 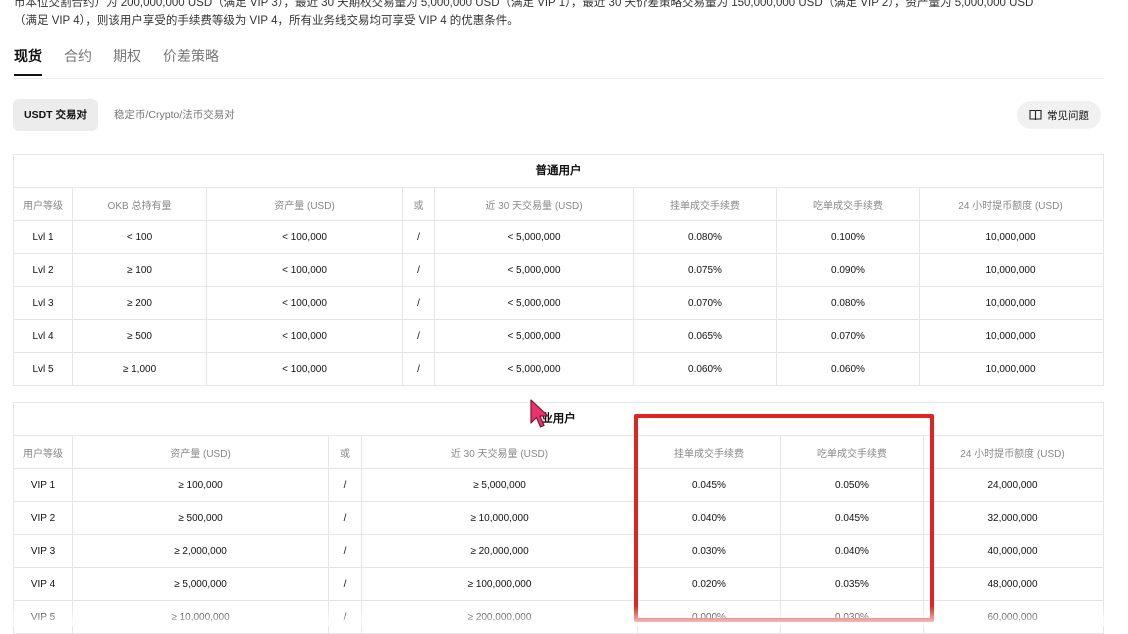 What do you see at coordinates (1012, 551) in the screenshot?
I see `vip-cell: 40,000,000` at bounding box center [1012, 551].